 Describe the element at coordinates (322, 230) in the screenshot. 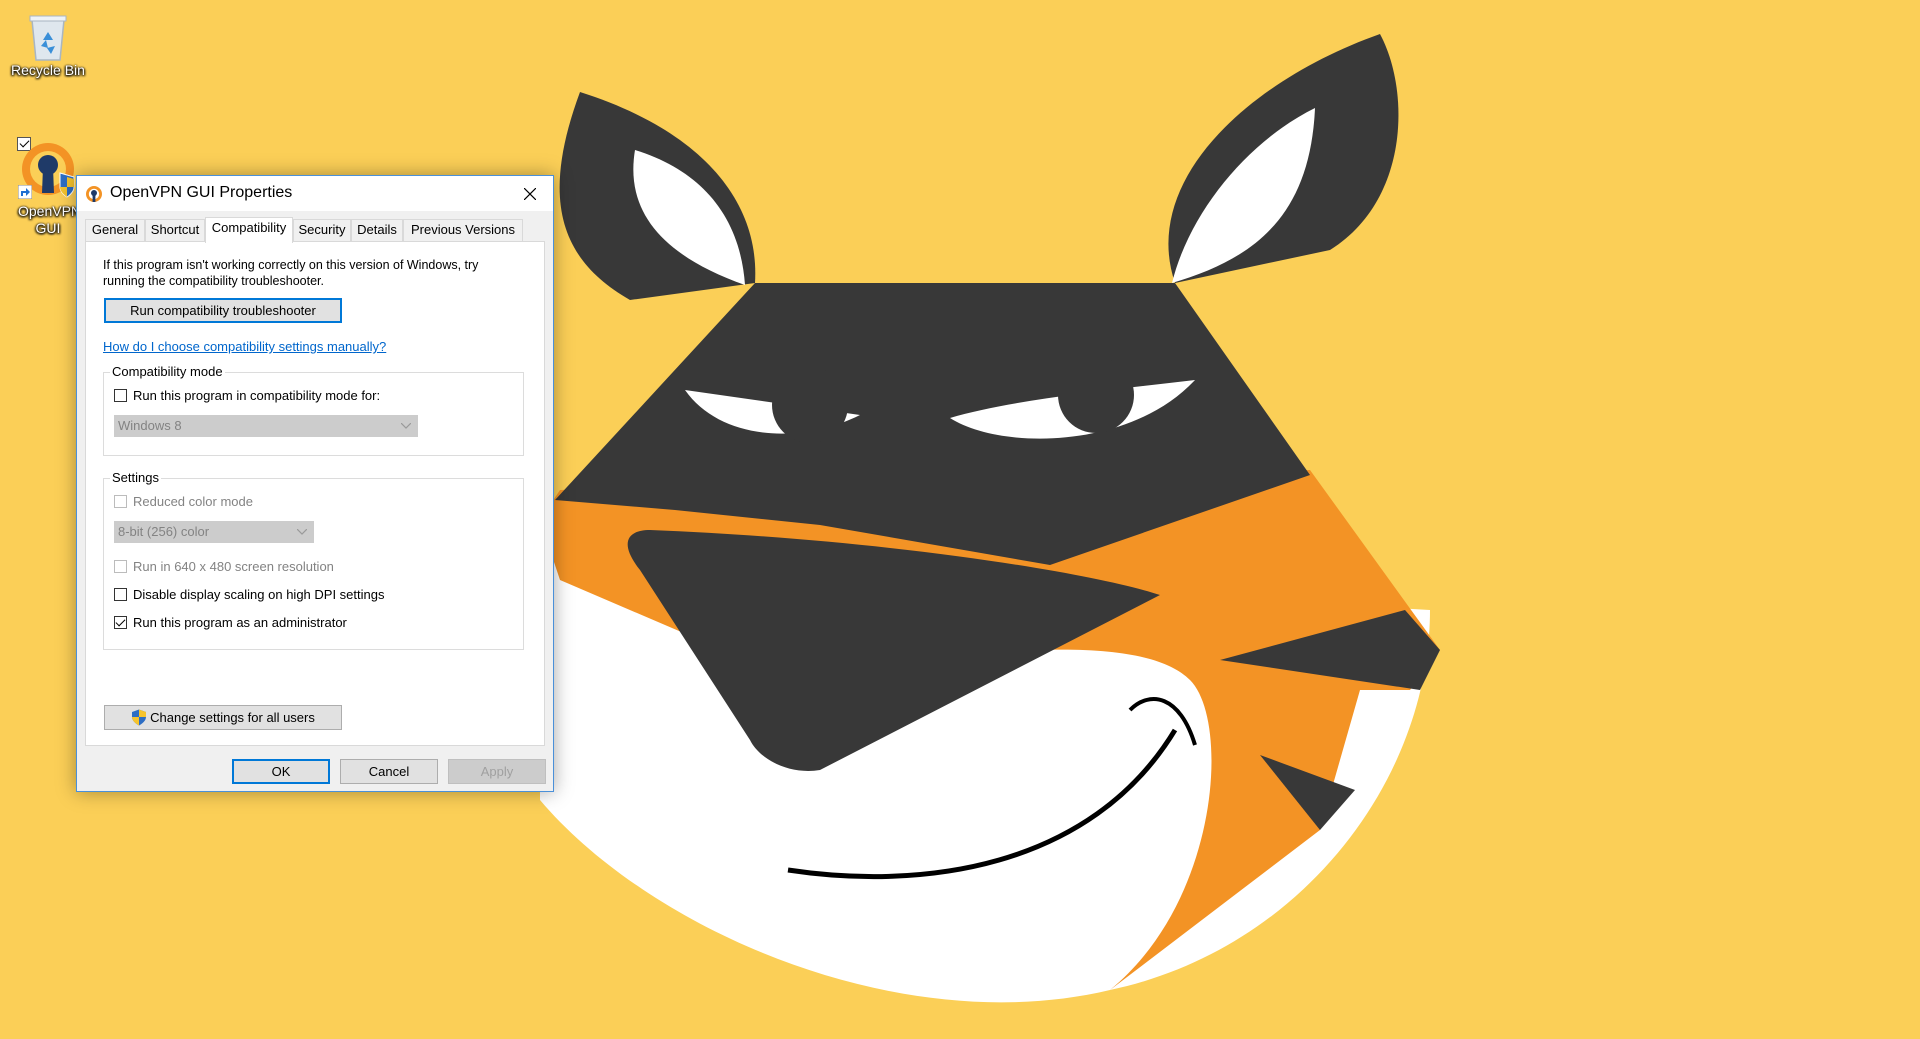

I see `tab-security: Security` at that location.